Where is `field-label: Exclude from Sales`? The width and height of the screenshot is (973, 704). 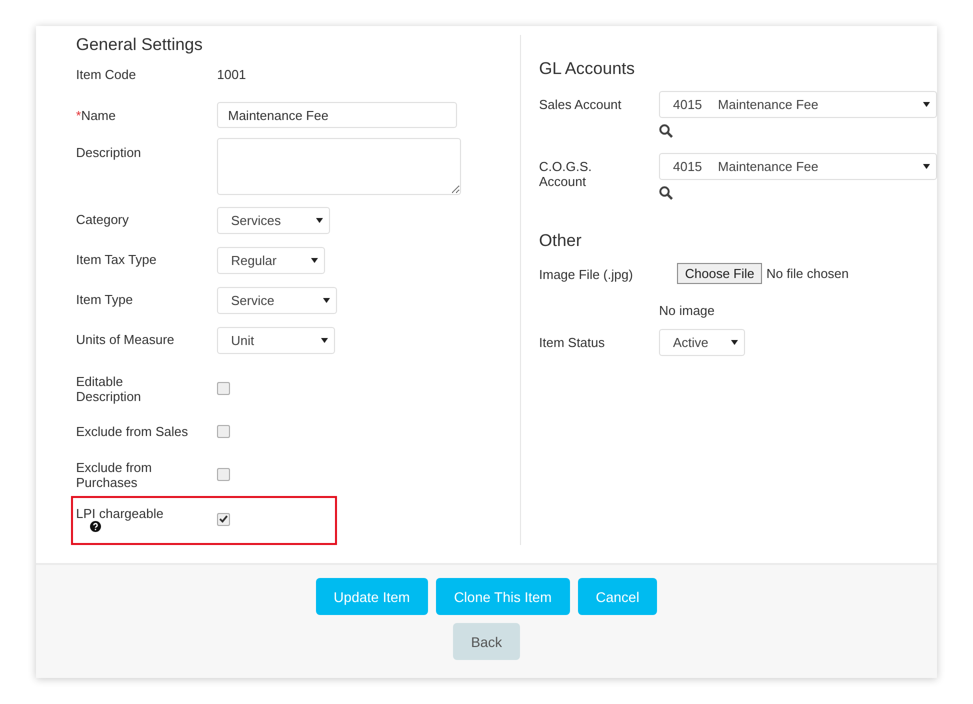 field-label: Exclude from Sales is located at coordinates (132, 431).